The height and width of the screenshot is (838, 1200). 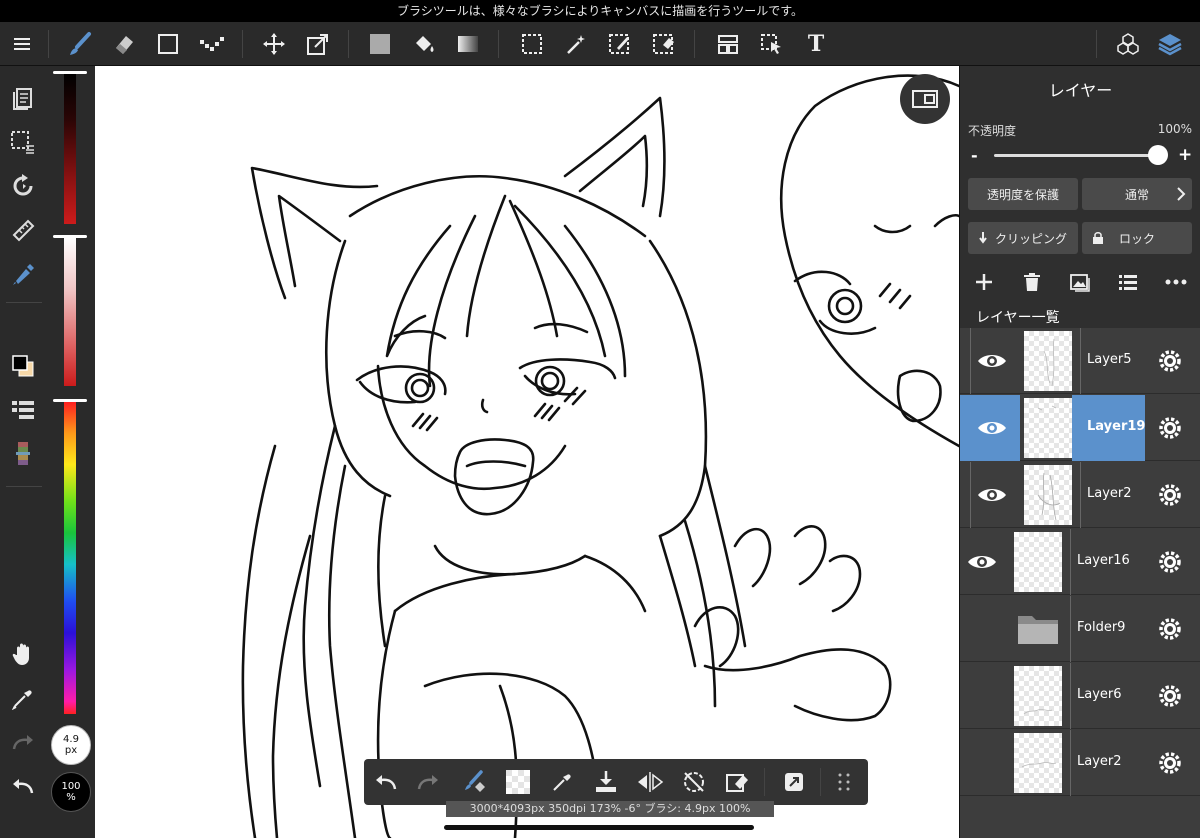 What do you see at coordinates (70, 236) in the screenshot?
I see `saturation-knob` at bounding box center [70, 236].